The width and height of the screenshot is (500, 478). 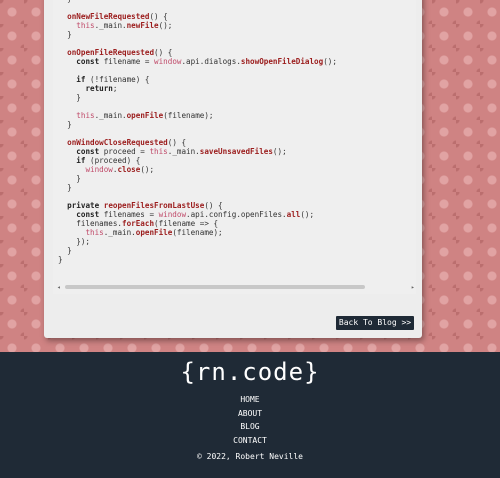 What do you see at coordinates (250, 372) in the screenshot?
I see `site-logo: {rn.code}` at bounding box center [250, 372].